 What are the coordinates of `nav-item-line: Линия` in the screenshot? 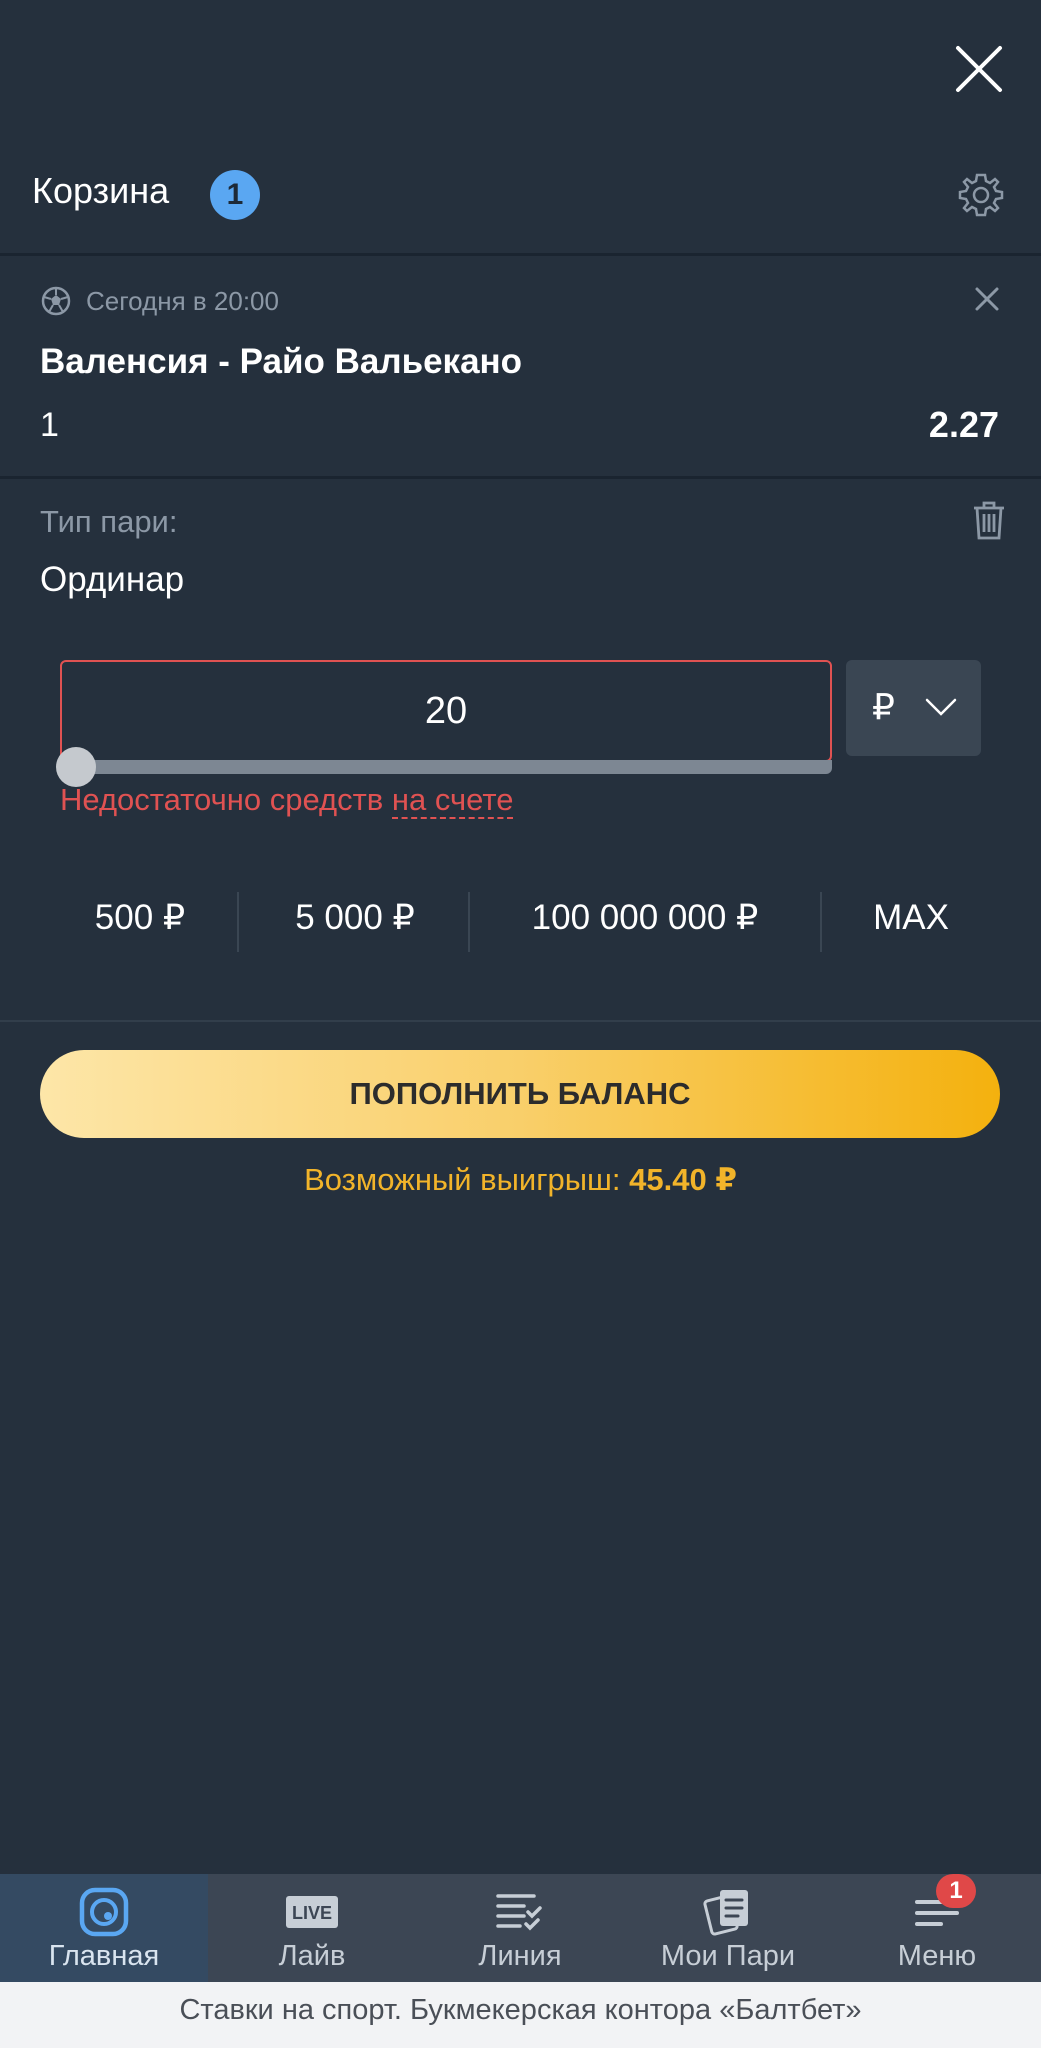 It's located at (520, 1928).